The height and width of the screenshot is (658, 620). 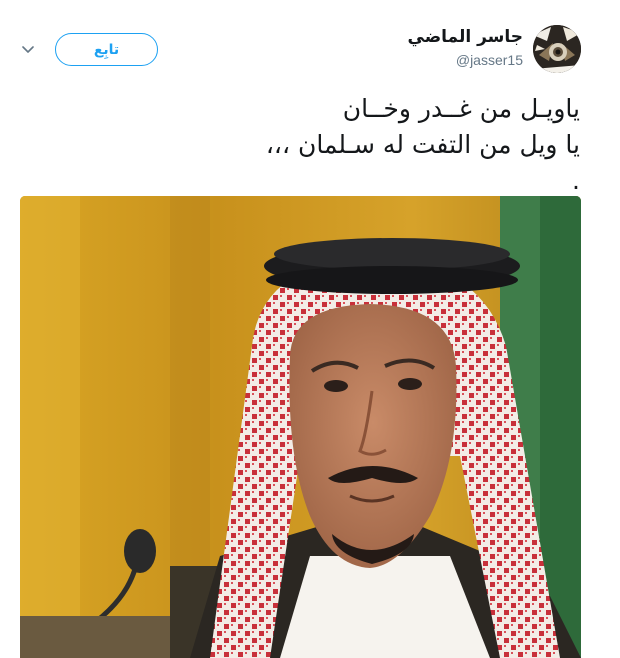 What do you see at coordinates (576, 180) in the screenshot?
I see `tweet-text-line: .` at bounding box center [576, 180].